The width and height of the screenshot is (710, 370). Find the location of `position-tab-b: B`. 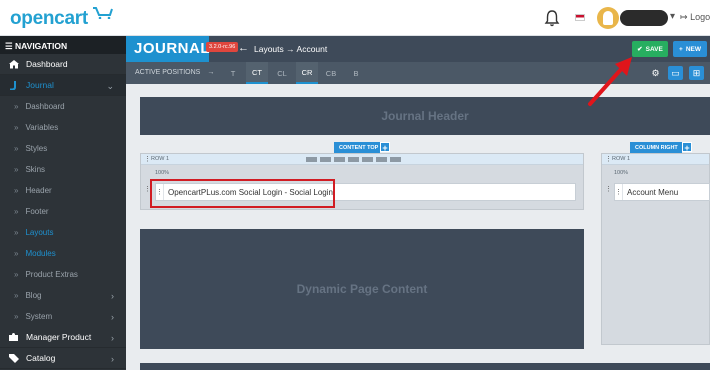

position-tab-b: B is located at coordinates (356, 73).